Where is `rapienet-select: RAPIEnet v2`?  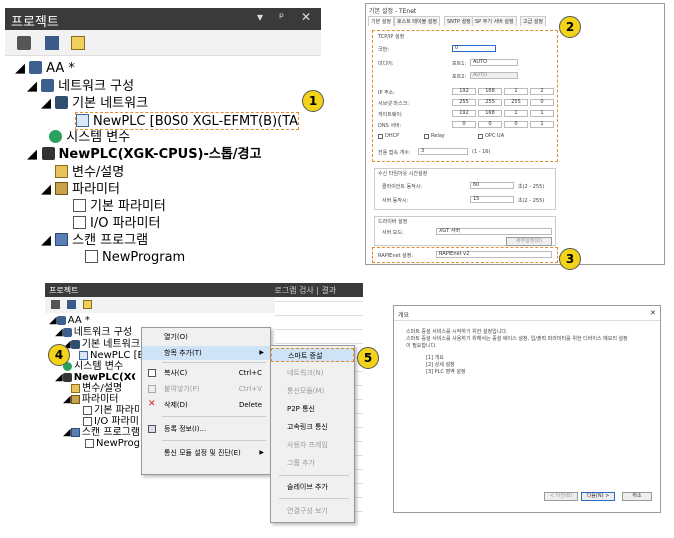
rapienet-select: RAPIEnet v2 is located at coordinates (494, 254).